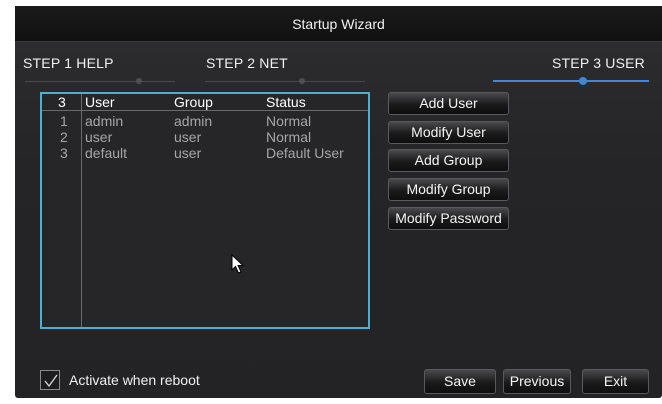 Image resolution: width=662 pixels, height=404 pixels. I want to click on table-row: 2 user user Normal, so click(205, 137).